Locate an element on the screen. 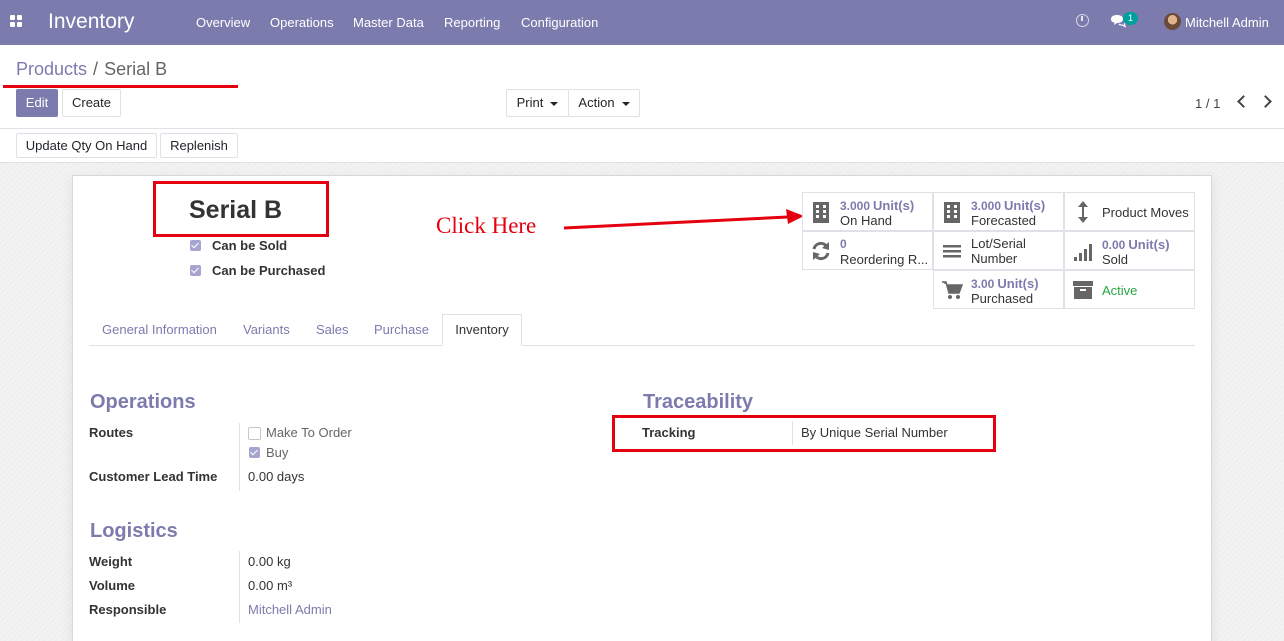  cart-icon is located at coordinates (952, 290).